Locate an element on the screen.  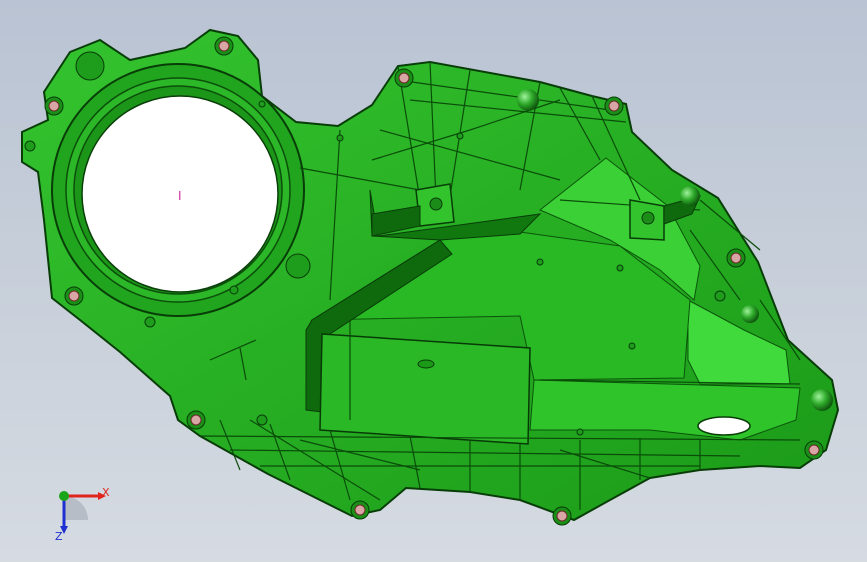
z-axis-label: Z is located at coordinates (59, 536).